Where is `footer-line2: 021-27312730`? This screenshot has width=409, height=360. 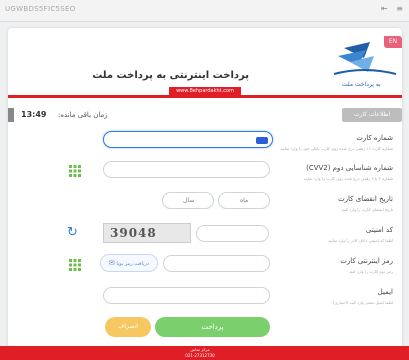 footer-line2: 021-27312730 is located at coordinates (200, 355).